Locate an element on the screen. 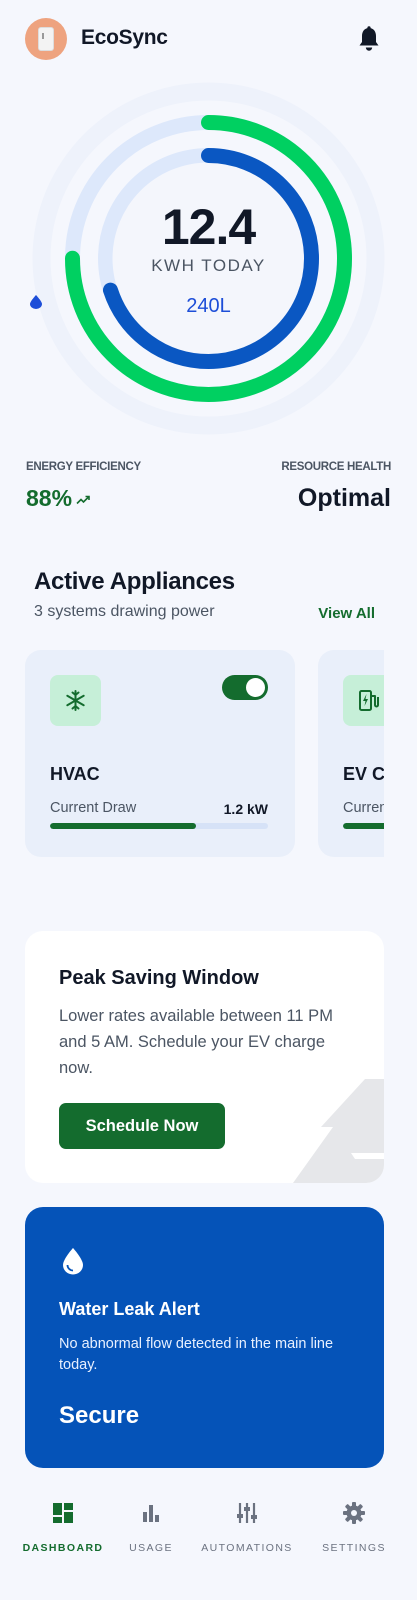  trending-up-icon is located at coordinates (83, 500).